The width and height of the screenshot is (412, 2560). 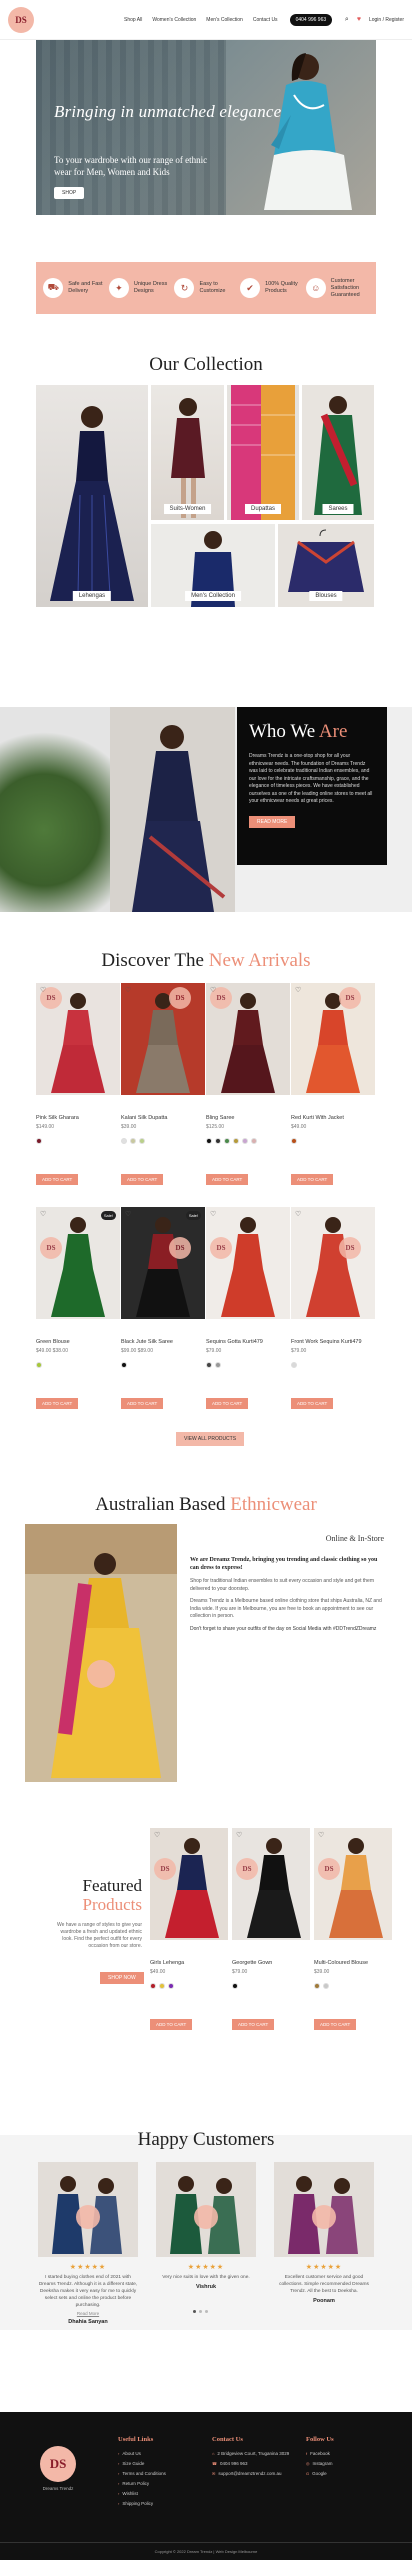 What do you see at coordinates (224, 20) in the screenshot?
I see `nav-mens-collection: Men's Collection` at bounding box center [224, 20].